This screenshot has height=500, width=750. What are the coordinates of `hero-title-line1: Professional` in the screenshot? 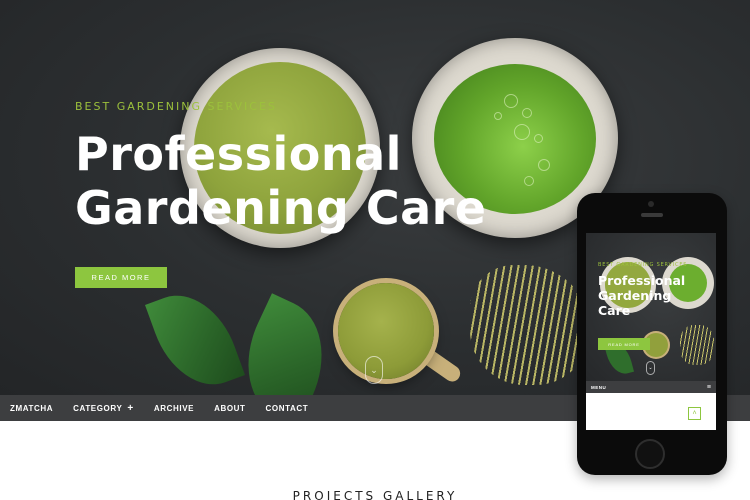 It's located at (238, 154).